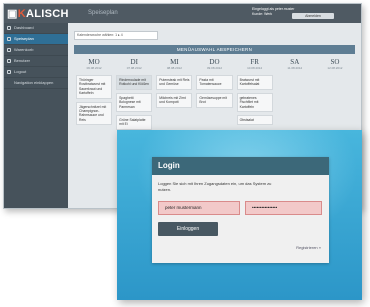  I want to click on meal-card: Obstsalat, so click(254, 120).